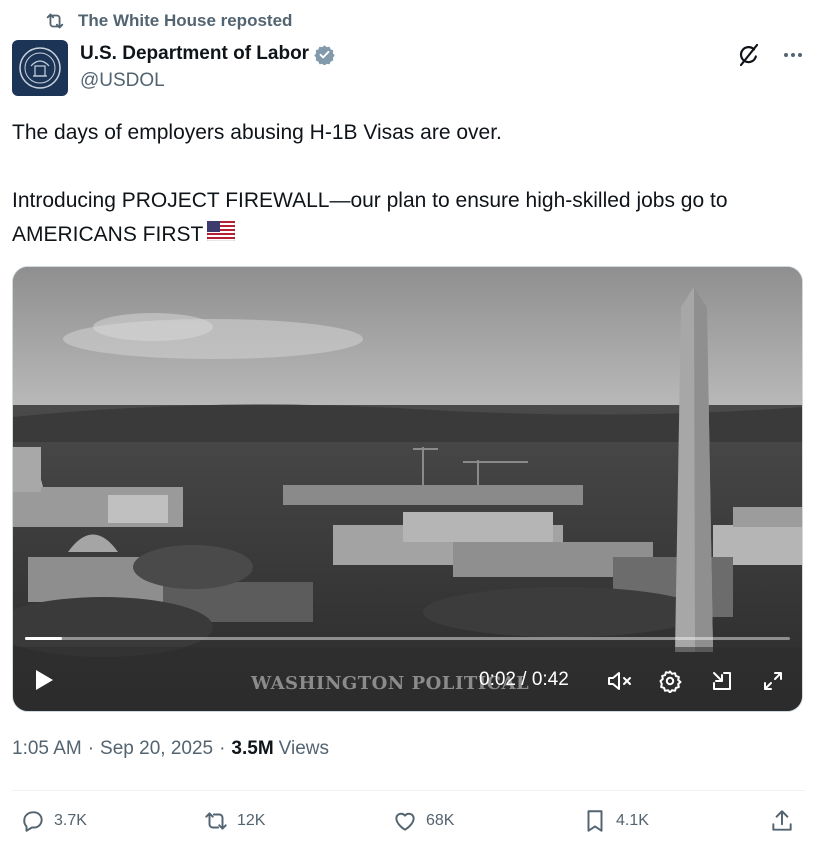  Describe the element at coordinates (251, 820) in the screenshot. I see `repost-count: 12K` at that location.